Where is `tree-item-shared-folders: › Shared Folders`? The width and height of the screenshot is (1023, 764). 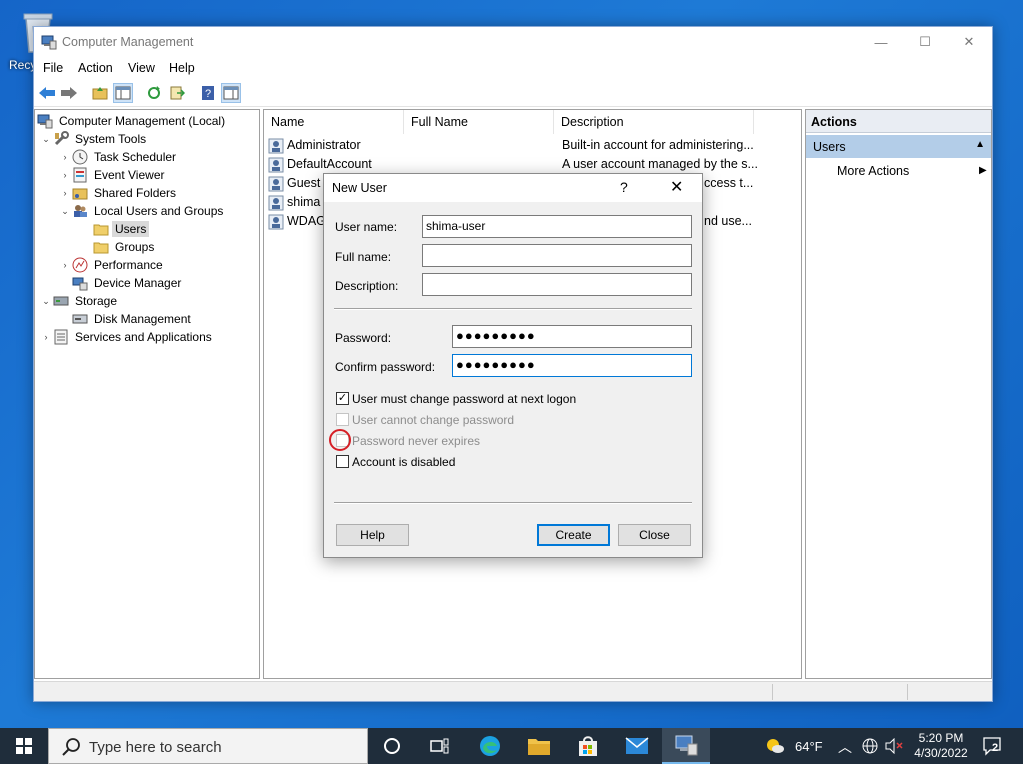 tree-item-shared-folders: › Shared Folders is located at coordinates (118, 193).